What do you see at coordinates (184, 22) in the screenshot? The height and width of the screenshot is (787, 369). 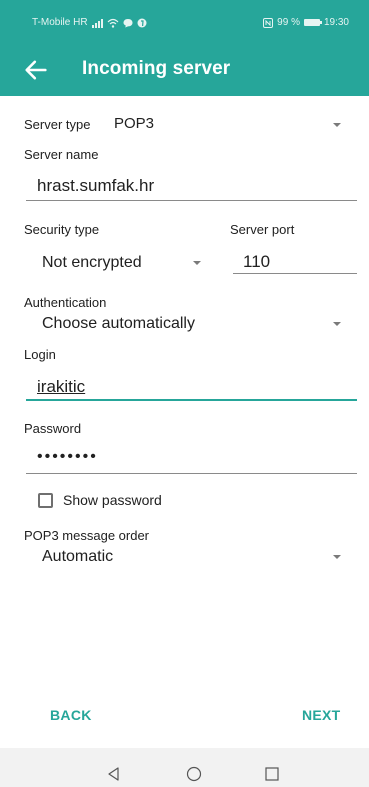 I see `status-bar: T-Mobile HR 99 % 19:30` at bounding box center [184, 22].